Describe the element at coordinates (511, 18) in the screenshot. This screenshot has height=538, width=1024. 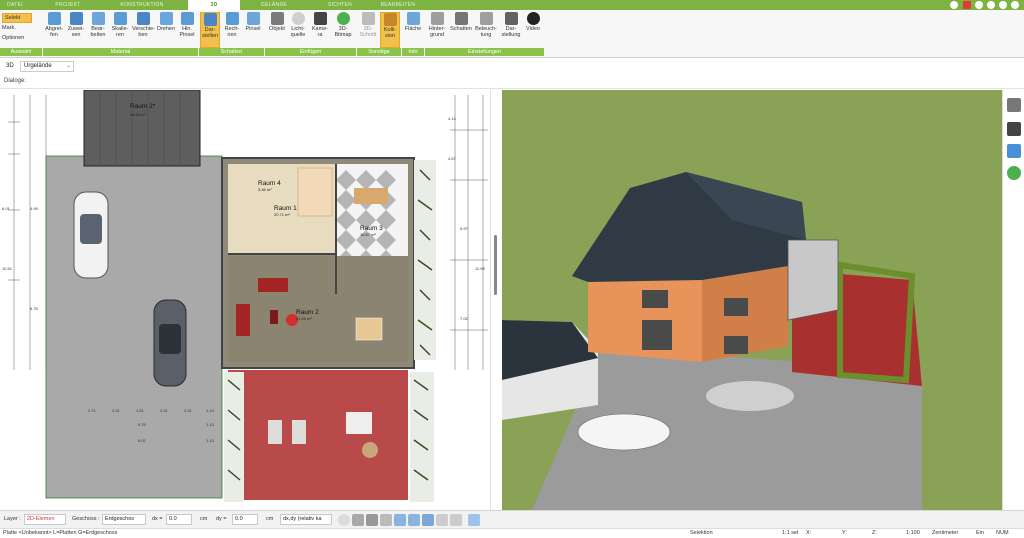
I see `monitor-icon` at that location.